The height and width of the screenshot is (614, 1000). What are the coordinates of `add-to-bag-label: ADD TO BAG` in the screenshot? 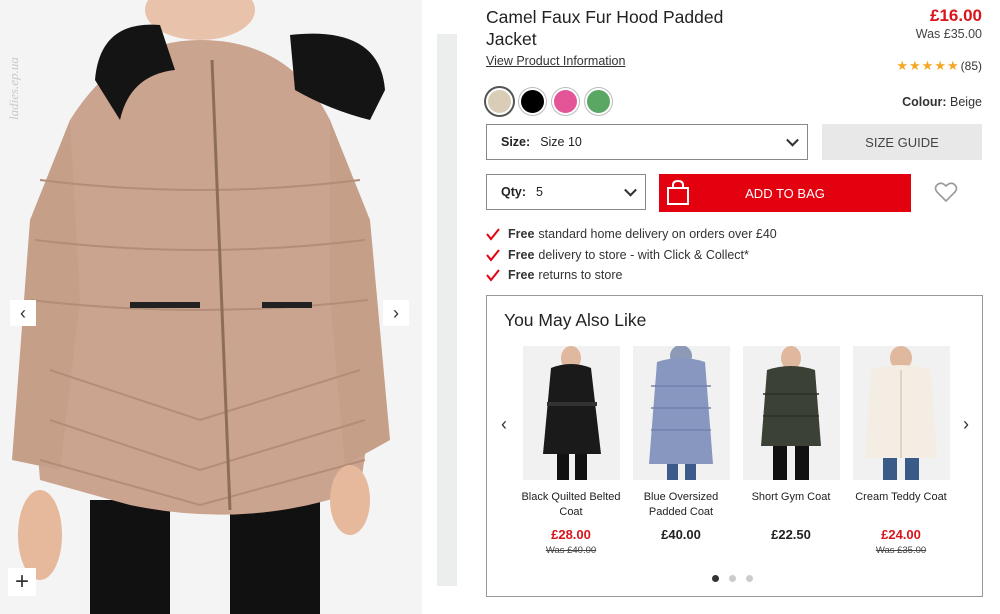 It's located at (785, 193).